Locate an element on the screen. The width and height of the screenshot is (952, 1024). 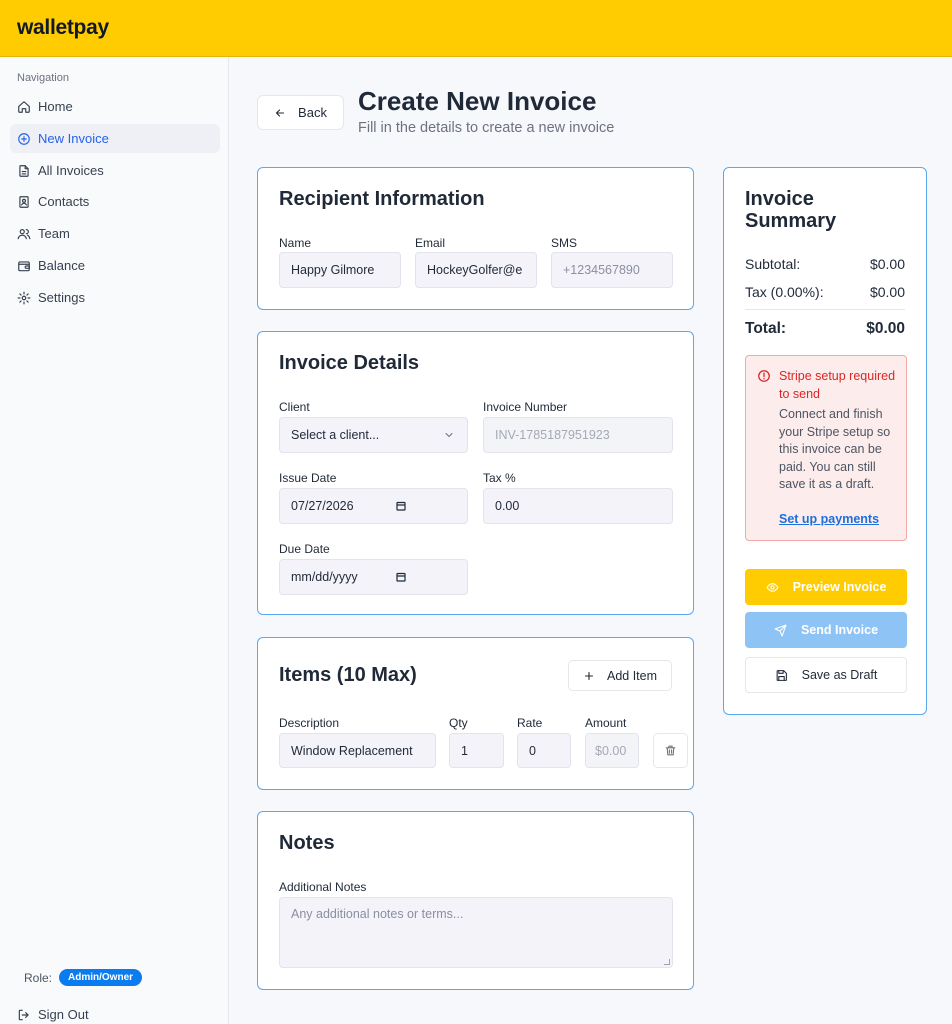
sidebar-item-label: Contacts is located at coordinates (64, 201).